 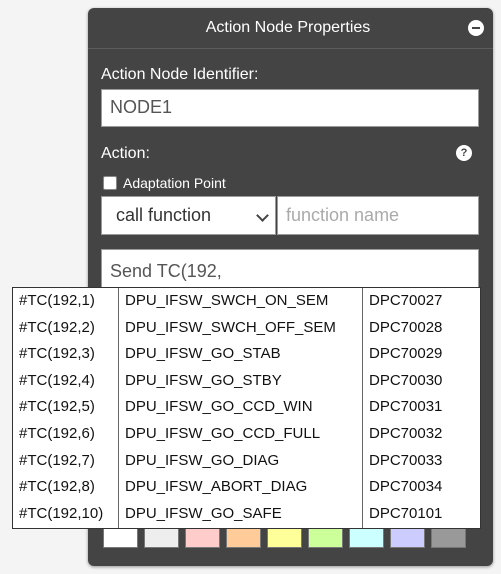 I want to click on name-cell: DPU_IFSW_GO_SAFE, so click(x=203, y=513).